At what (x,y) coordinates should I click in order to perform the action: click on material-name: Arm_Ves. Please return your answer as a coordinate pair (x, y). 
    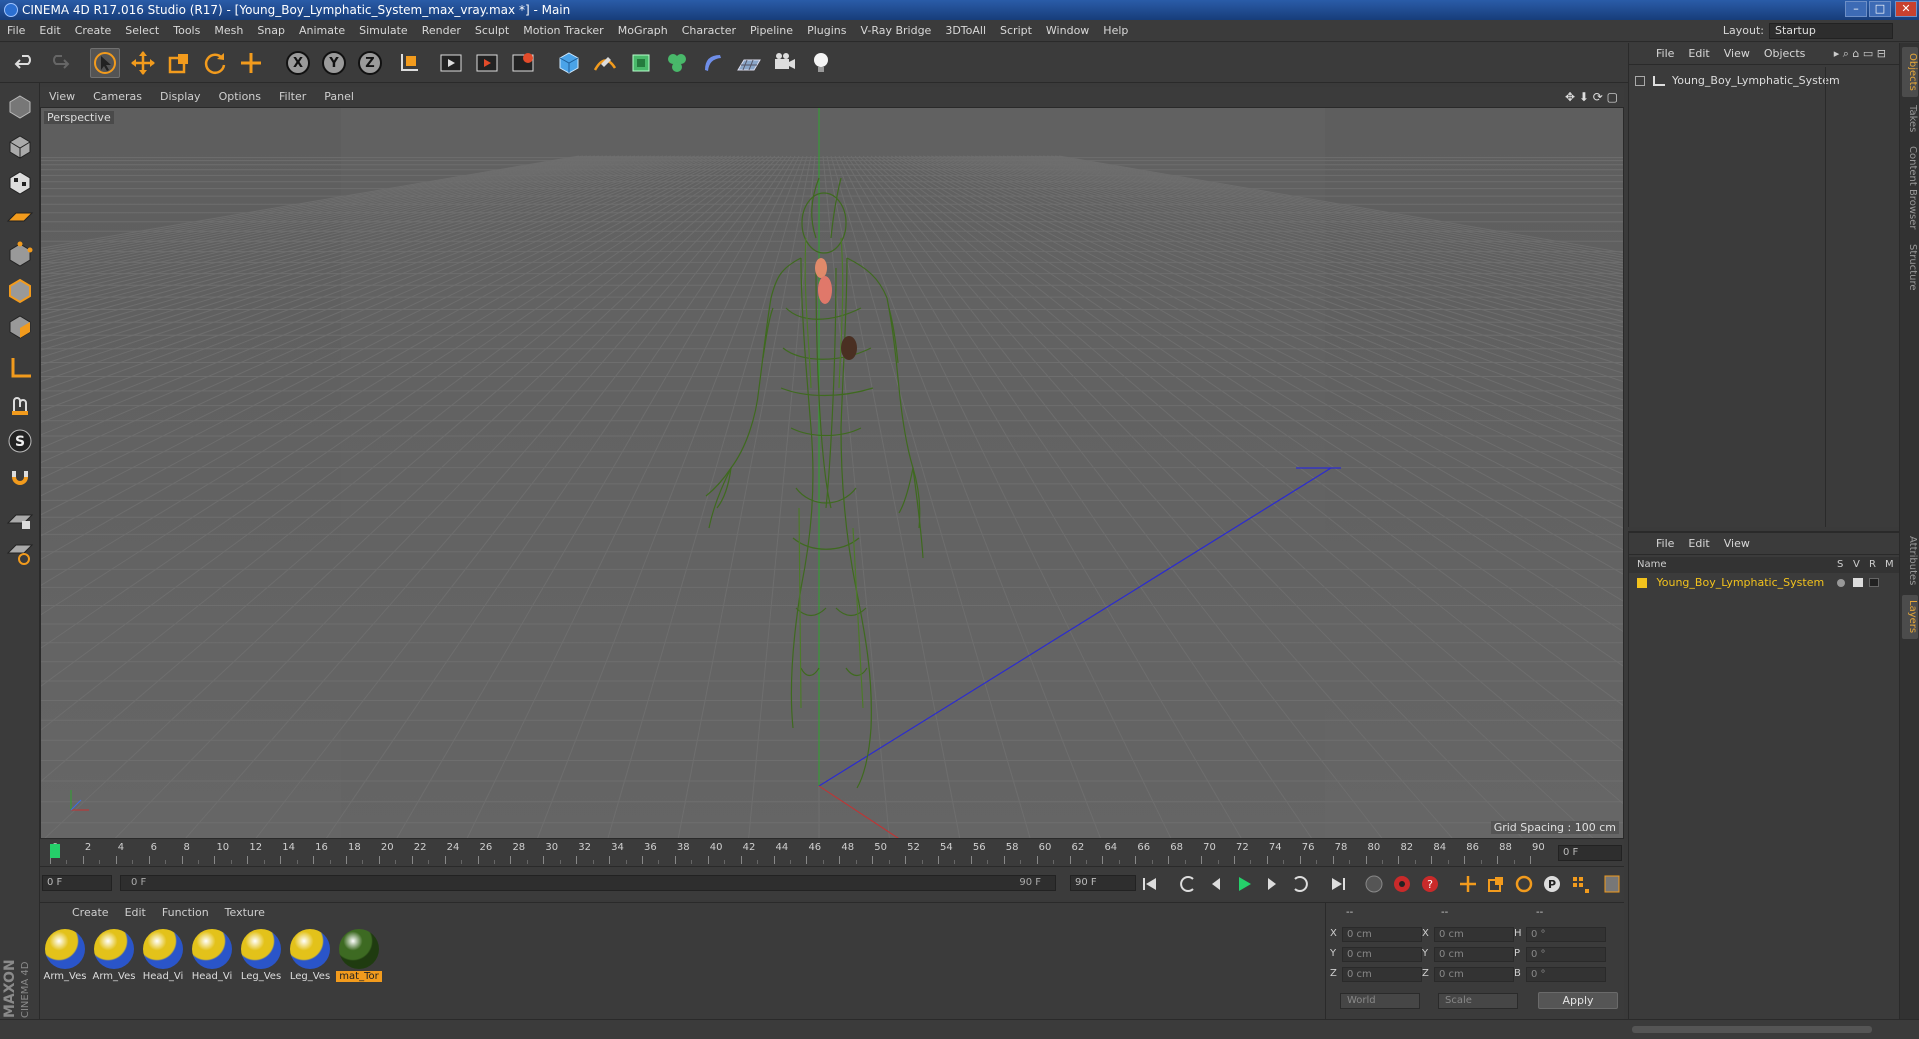
    Looking at the image, I should click on (65, 976).